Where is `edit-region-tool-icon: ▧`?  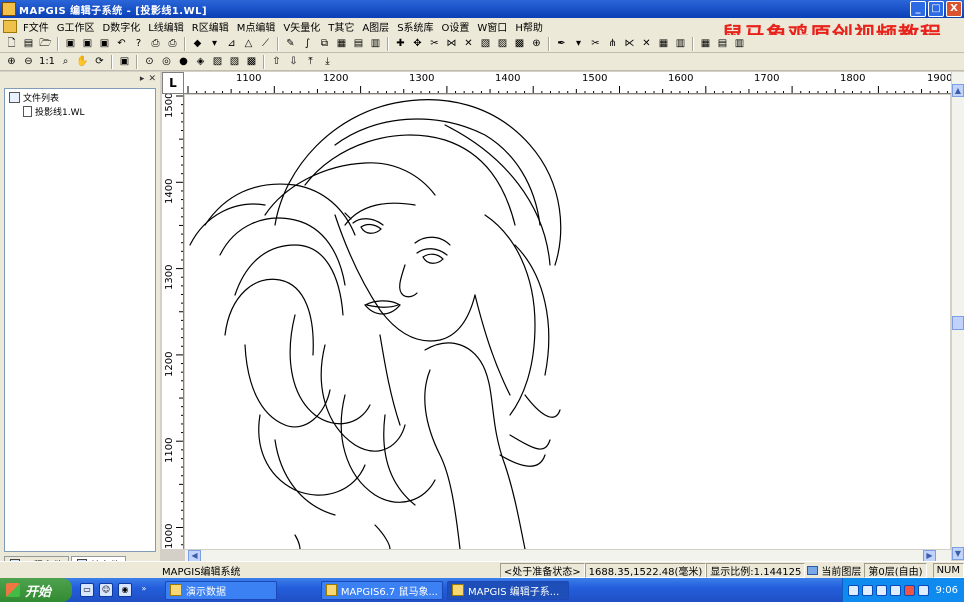 edit-region-tool-icon: ▧ is located at coordinates (234, 62).